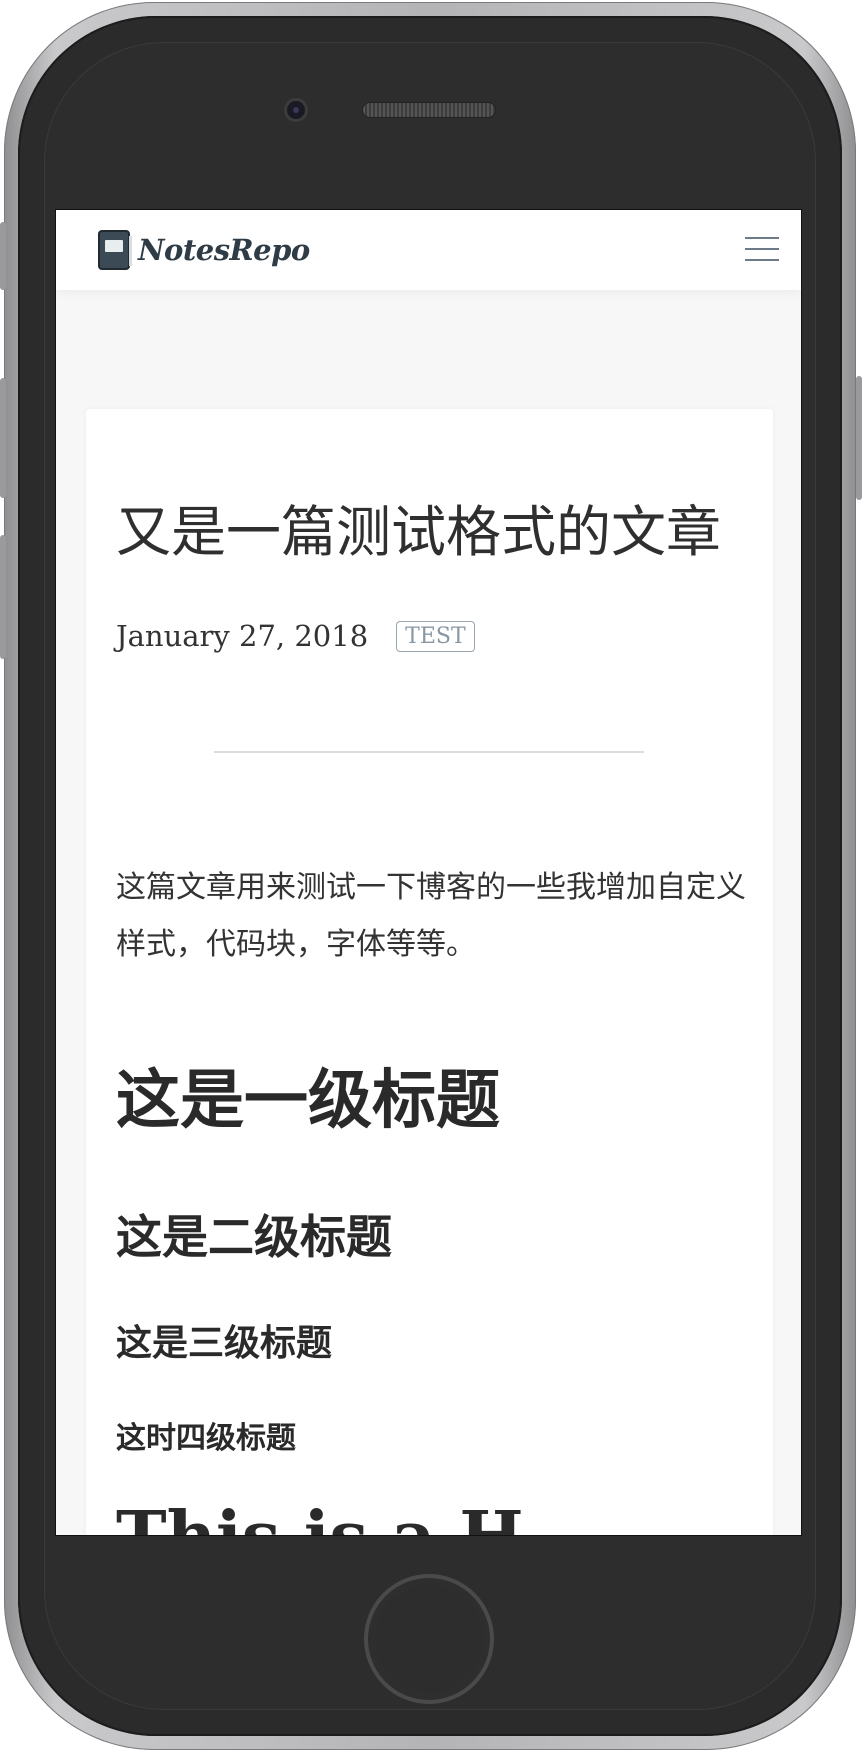 The height and width of the screenshot is (1754, 862). Describe the element at coordinates (435, 636) in the screenshot. I see `tag-badge: TEST` at that location.